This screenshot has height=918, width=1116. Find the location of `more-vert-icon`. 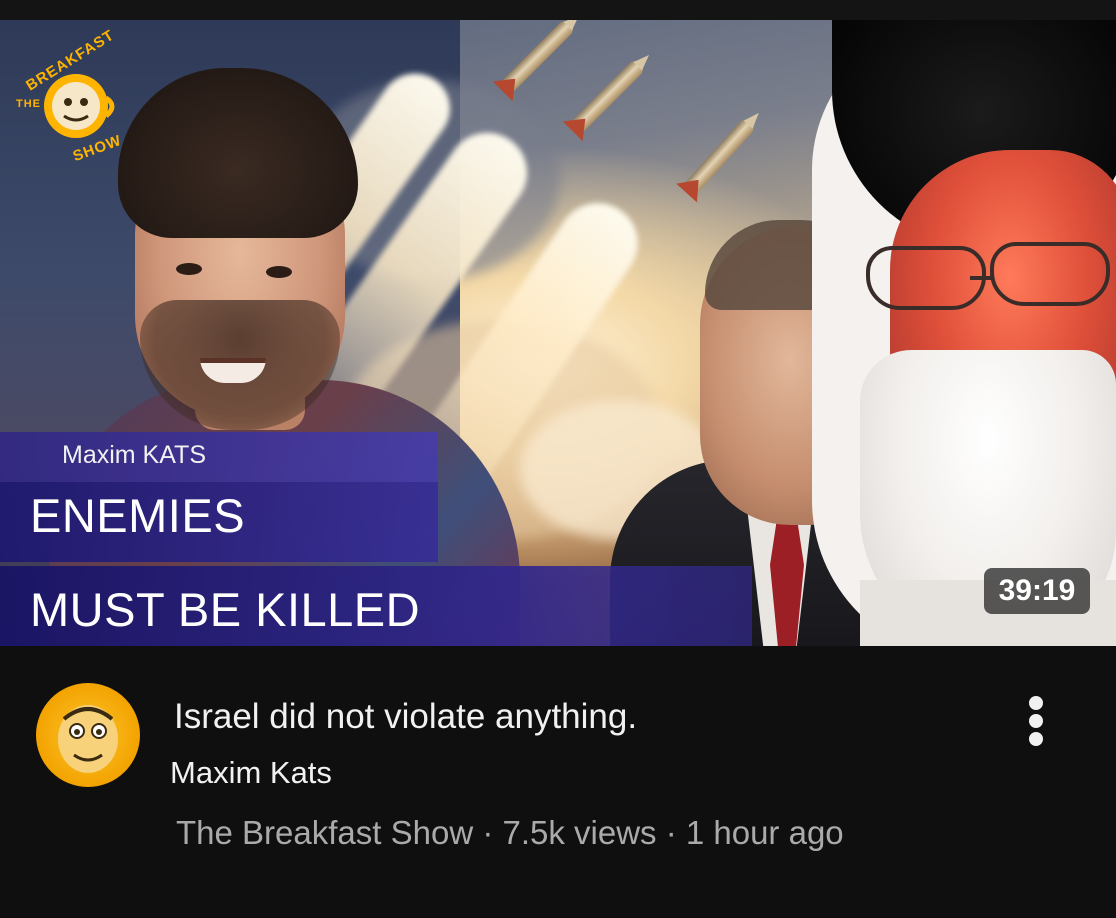

more-vert-icon is located at coordinates (1036, 721).